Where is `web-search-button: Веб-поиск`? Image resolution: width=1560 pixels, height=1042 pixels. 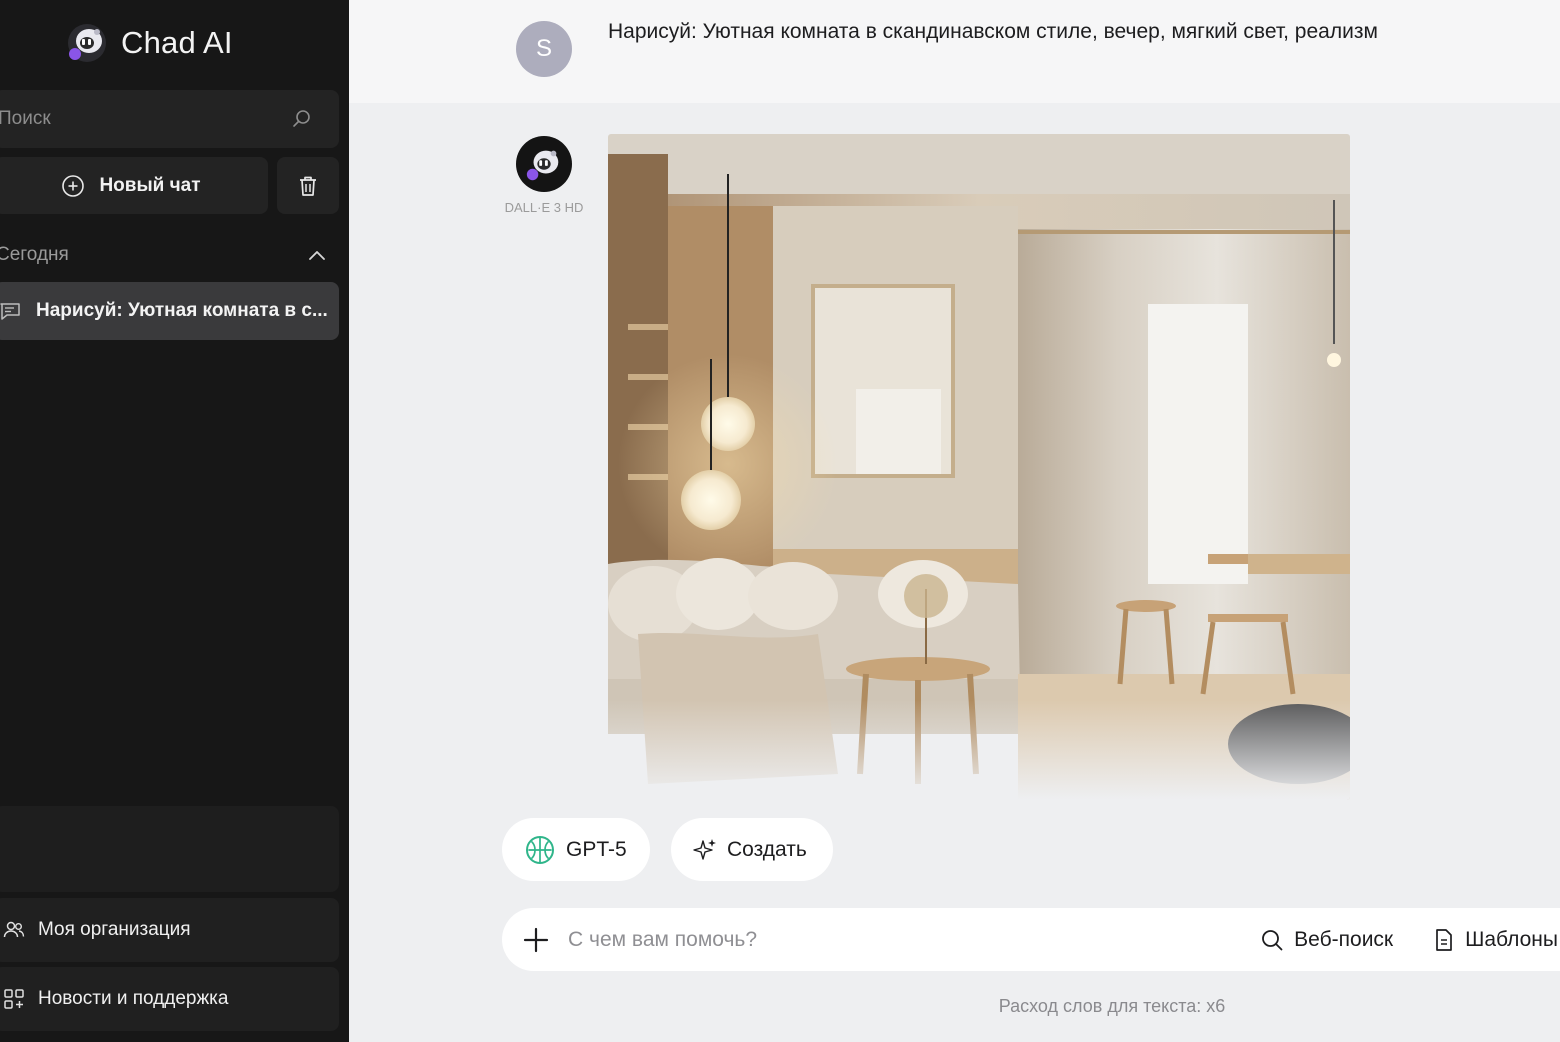 web-search-button: Веб-поиск is located at coordinates (1326, 940).